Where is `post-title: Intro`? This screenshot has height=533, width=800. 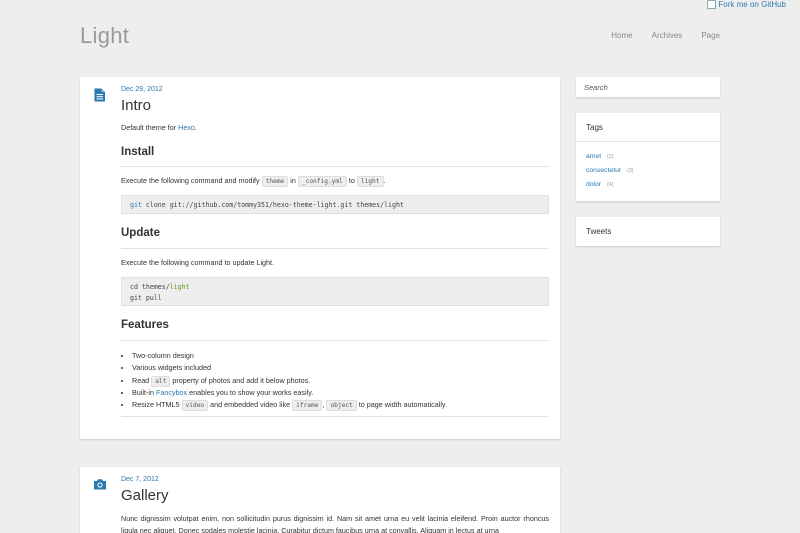 post-title: Intro is located at coordinates (136, 105).